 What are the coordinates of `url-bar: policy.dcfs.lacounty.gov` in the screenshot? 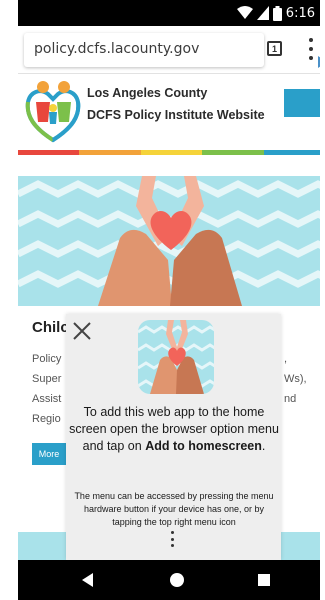 It's located at (144, 50).